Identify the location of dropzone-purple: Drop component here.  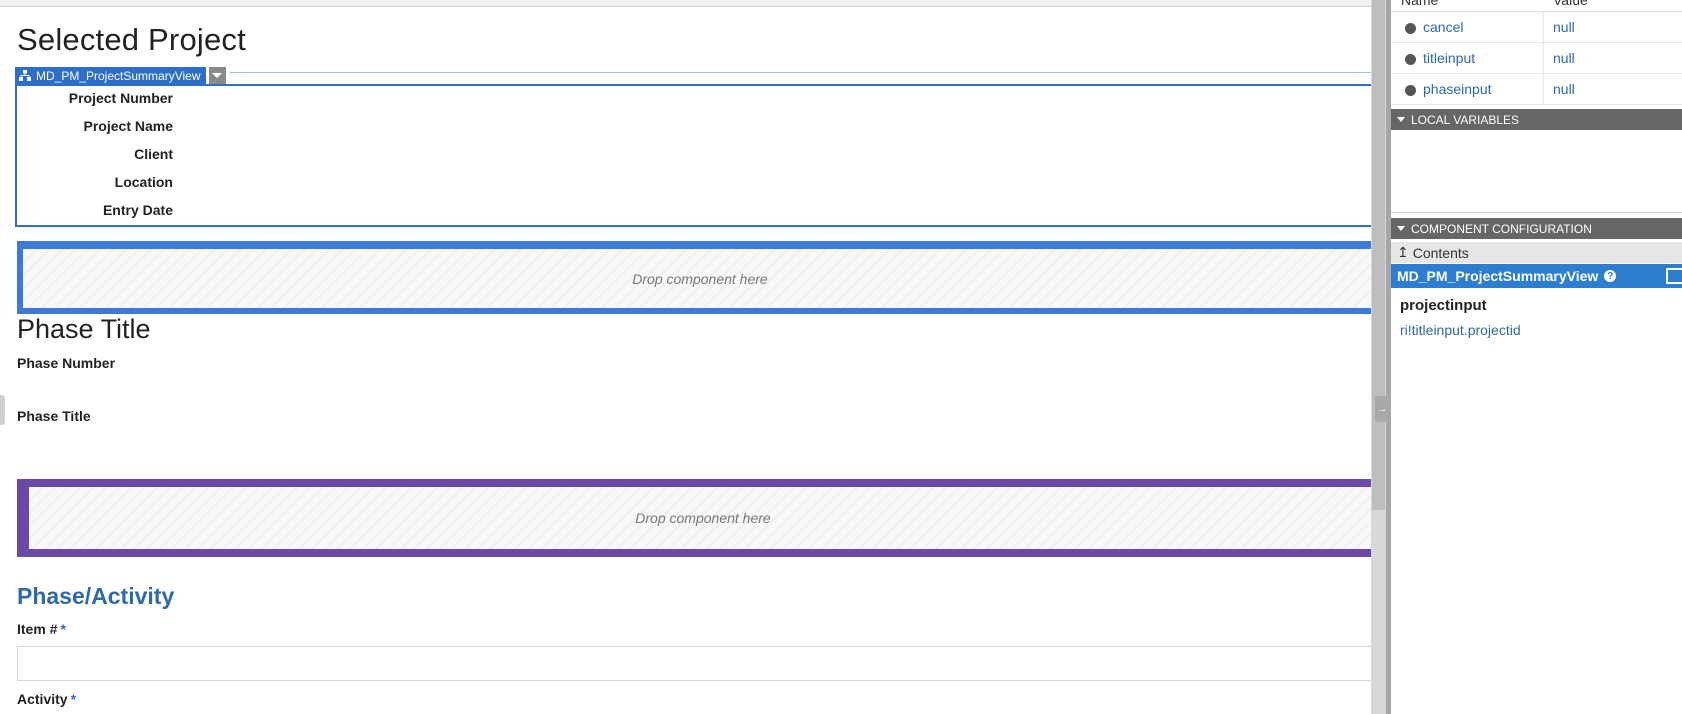
(694, 518).